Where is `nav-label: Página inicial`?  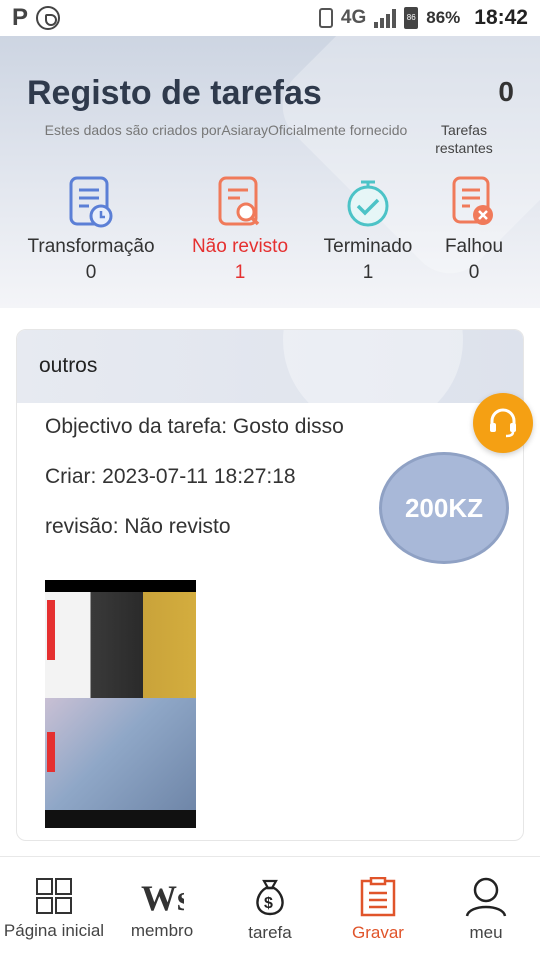
nav-label: Página inicial is located at coordinates (54, 930).